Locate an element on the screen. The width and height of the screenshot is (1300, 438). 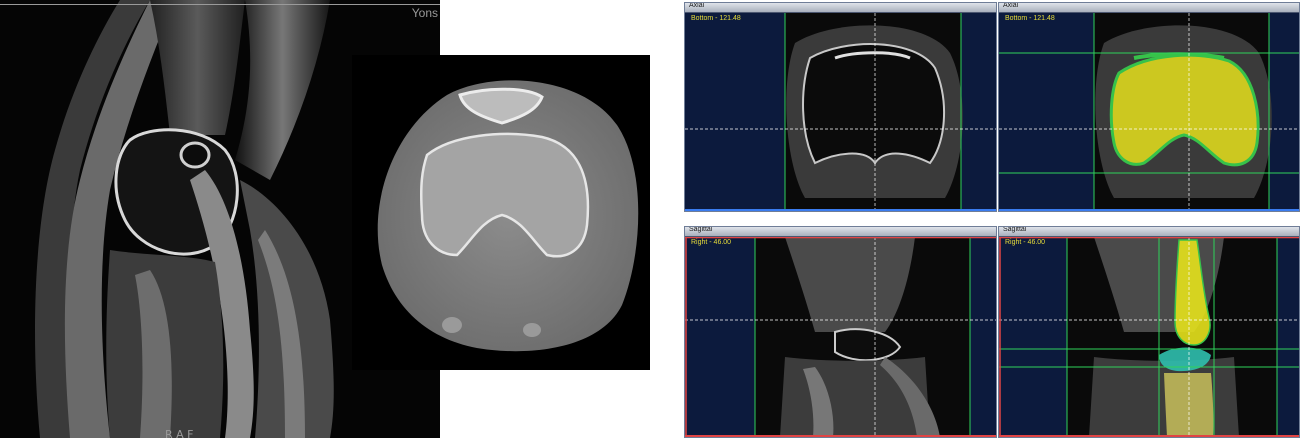
ct-anatomy-drawing is located at coordinates (508, 216).